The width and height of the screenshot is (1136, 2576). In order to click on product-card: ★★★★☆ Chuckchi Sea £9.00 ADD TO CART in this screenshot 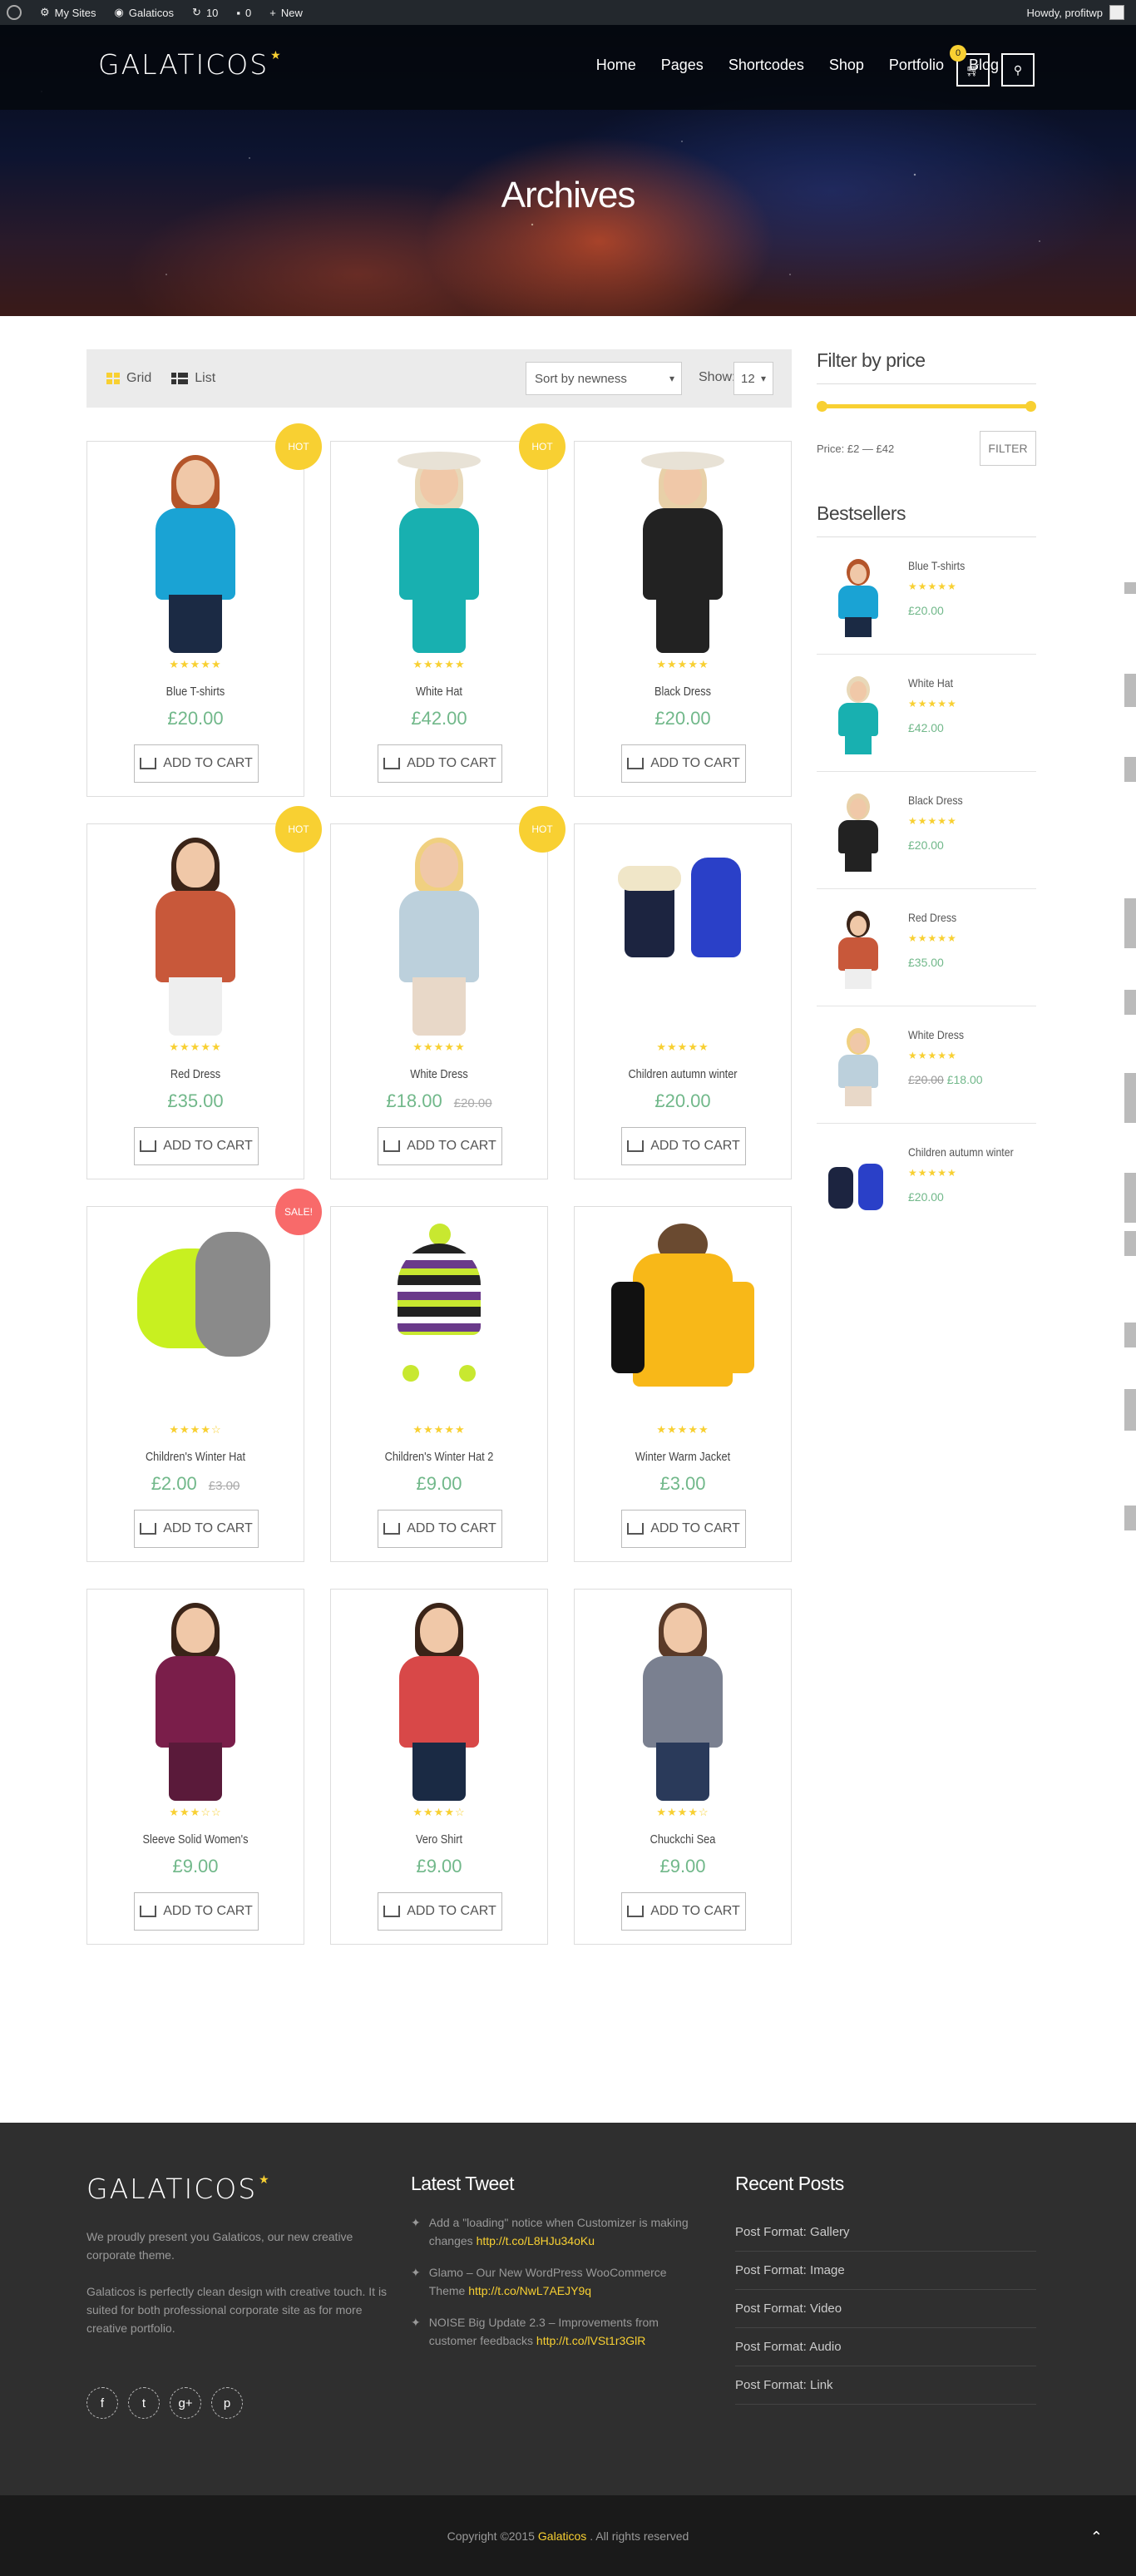, I will do `click(683, 1767)`.